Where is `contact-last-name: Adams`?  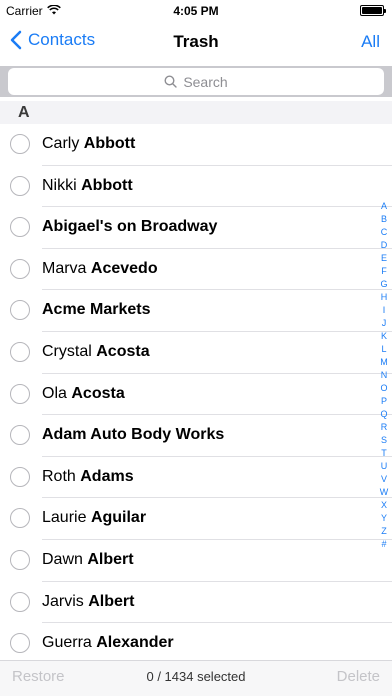 contact-last-name: Adams is located at coordinates (107, 476).